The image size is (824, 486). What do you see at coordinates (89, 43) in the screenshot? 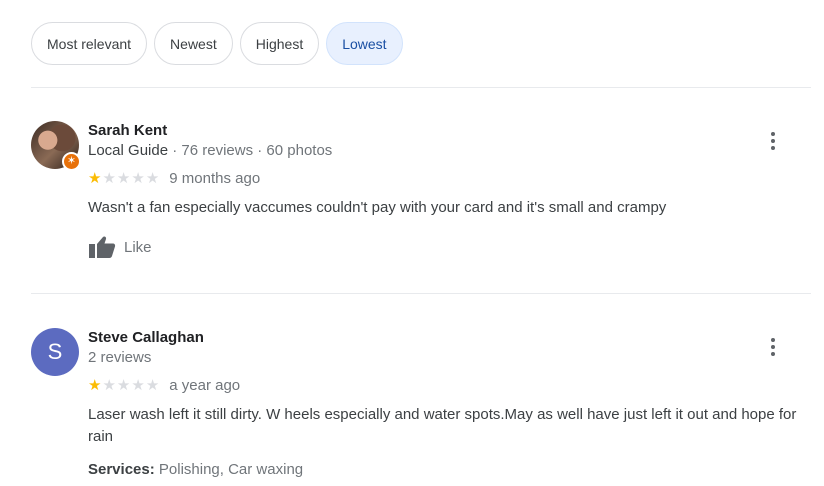
I see `filter-most-relevant-chip: Most relevant` at bounding box center [89, 43].